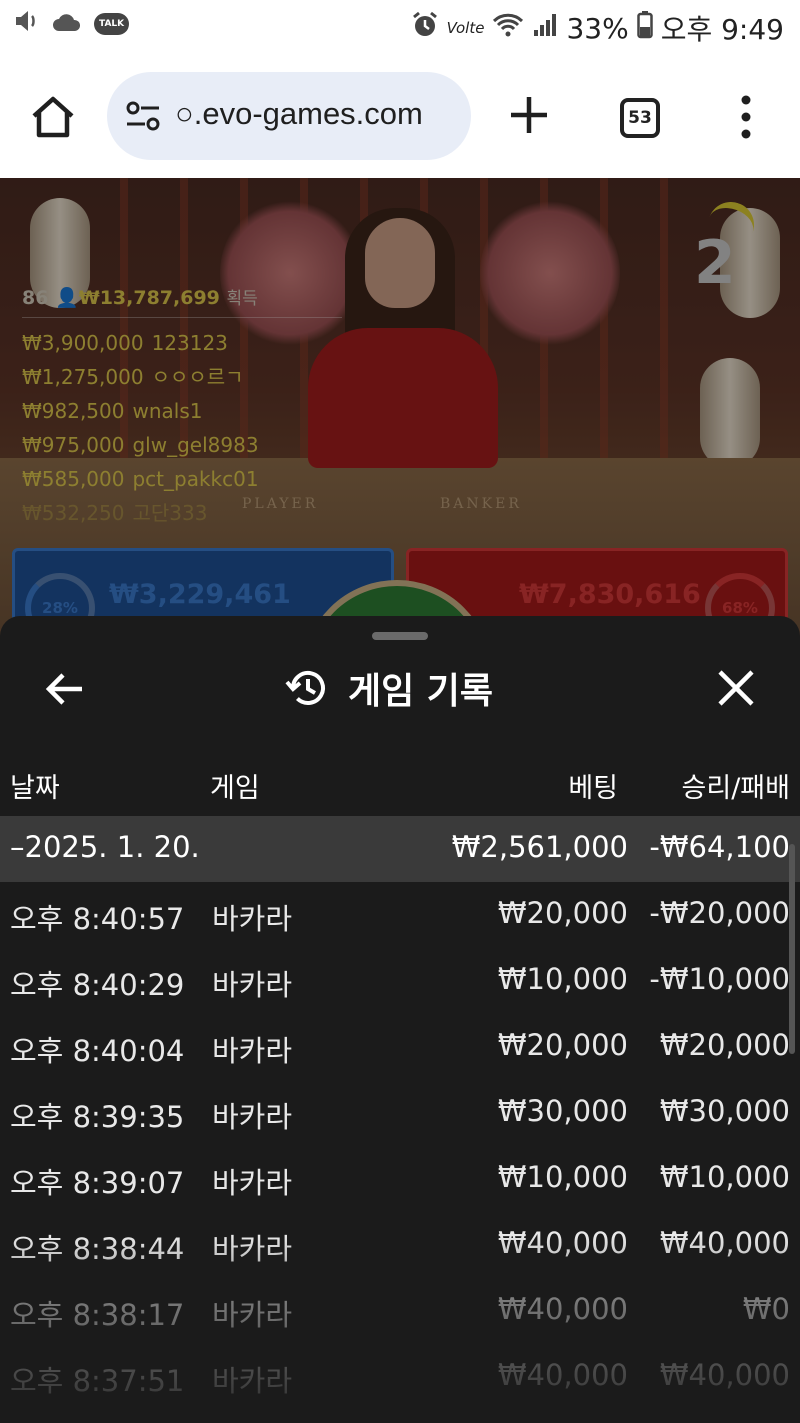  What do you see at coordinates (67, 24) in the screenshot?
I see `cloud-icon` at bounding box center [67, 24].